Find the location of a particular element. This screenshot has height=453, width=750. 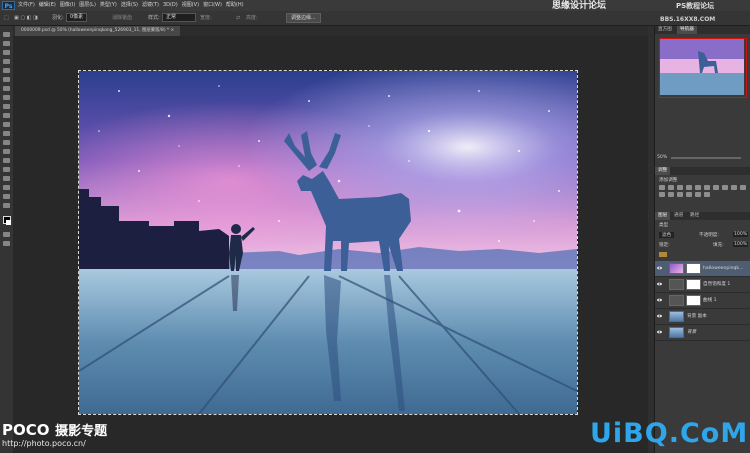

navigator-thumbnail is located at coordinates (703, 68).